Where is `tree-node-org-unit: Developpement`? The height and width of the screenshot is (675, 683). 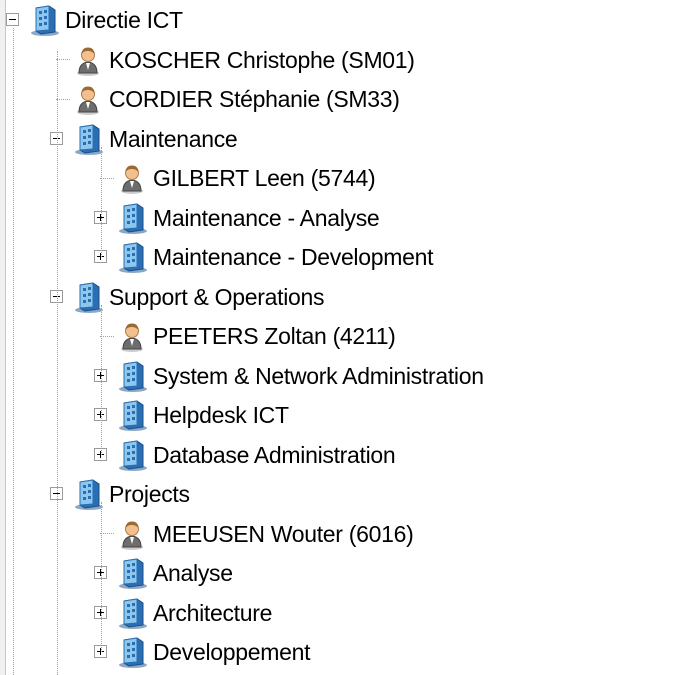
tree-node-org-unit: Developpement is located at coordinates (341, 652).